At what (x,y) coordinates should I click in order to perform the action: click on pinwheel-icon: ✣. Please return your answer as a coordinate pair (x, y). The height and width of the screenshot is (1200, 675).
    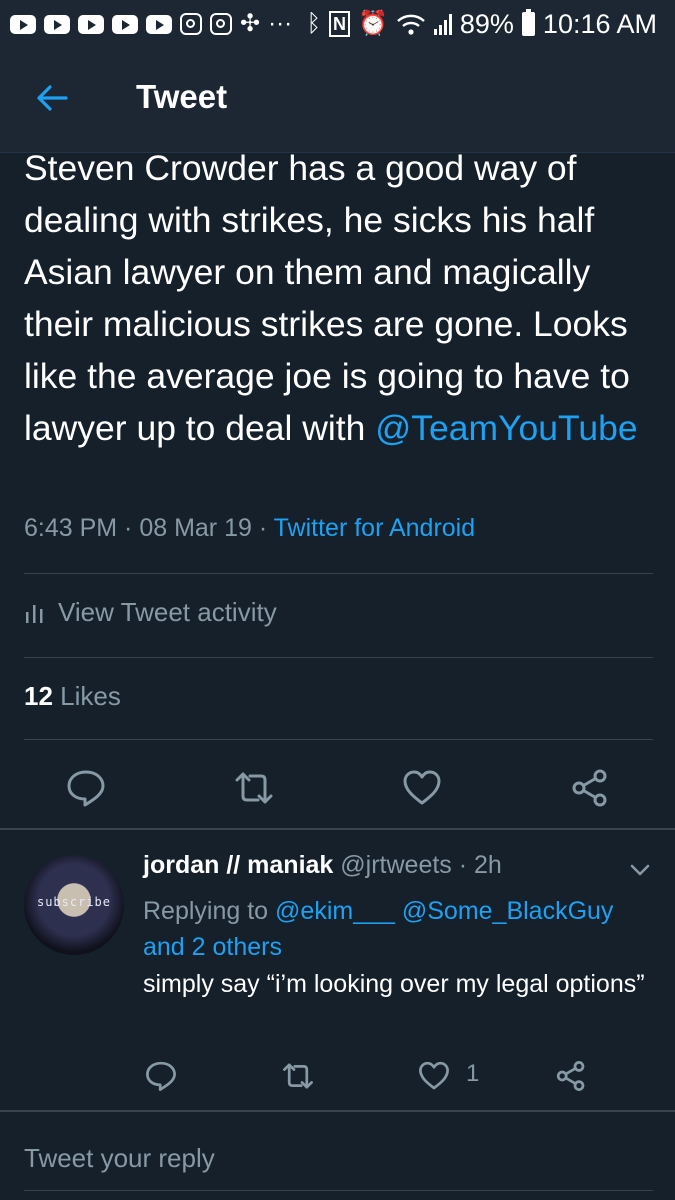
    Looking at the image, I should click on (250, 23).